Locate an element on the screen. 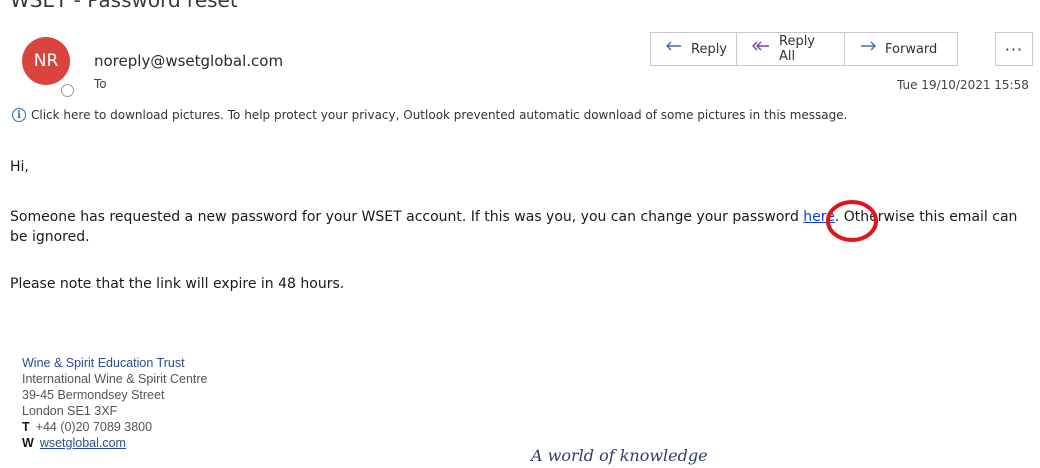  reply-icon is located at coordinates (674, 49).